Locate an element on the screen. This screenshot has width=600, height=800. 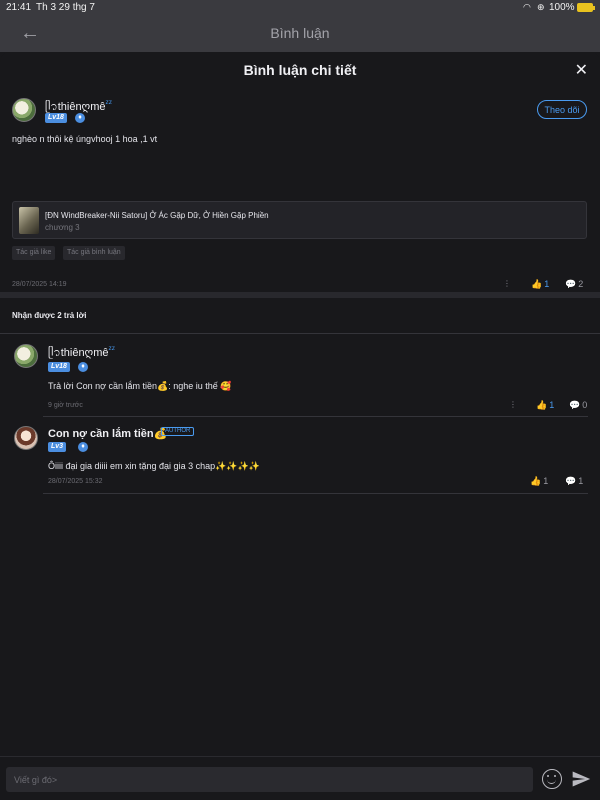
sheet-title: Bình luận chi tiết is located at coordinates (300, 70).